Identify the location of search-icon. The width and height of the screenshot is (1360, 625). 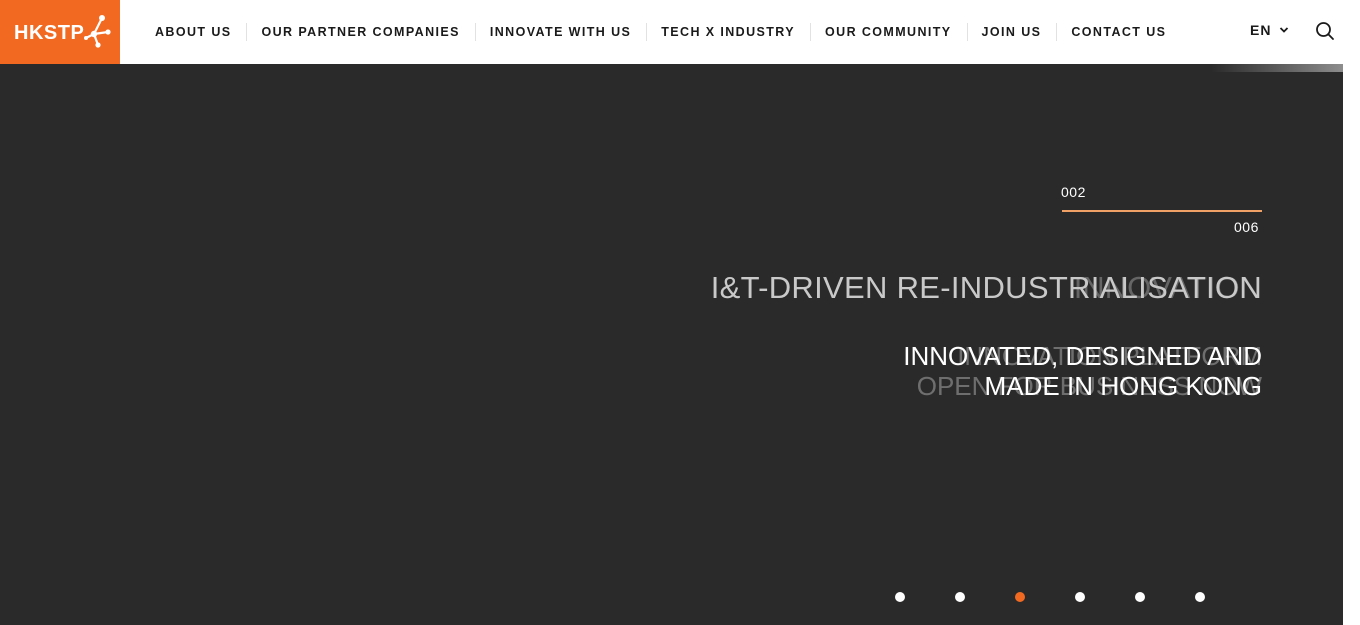
(1325, 31).